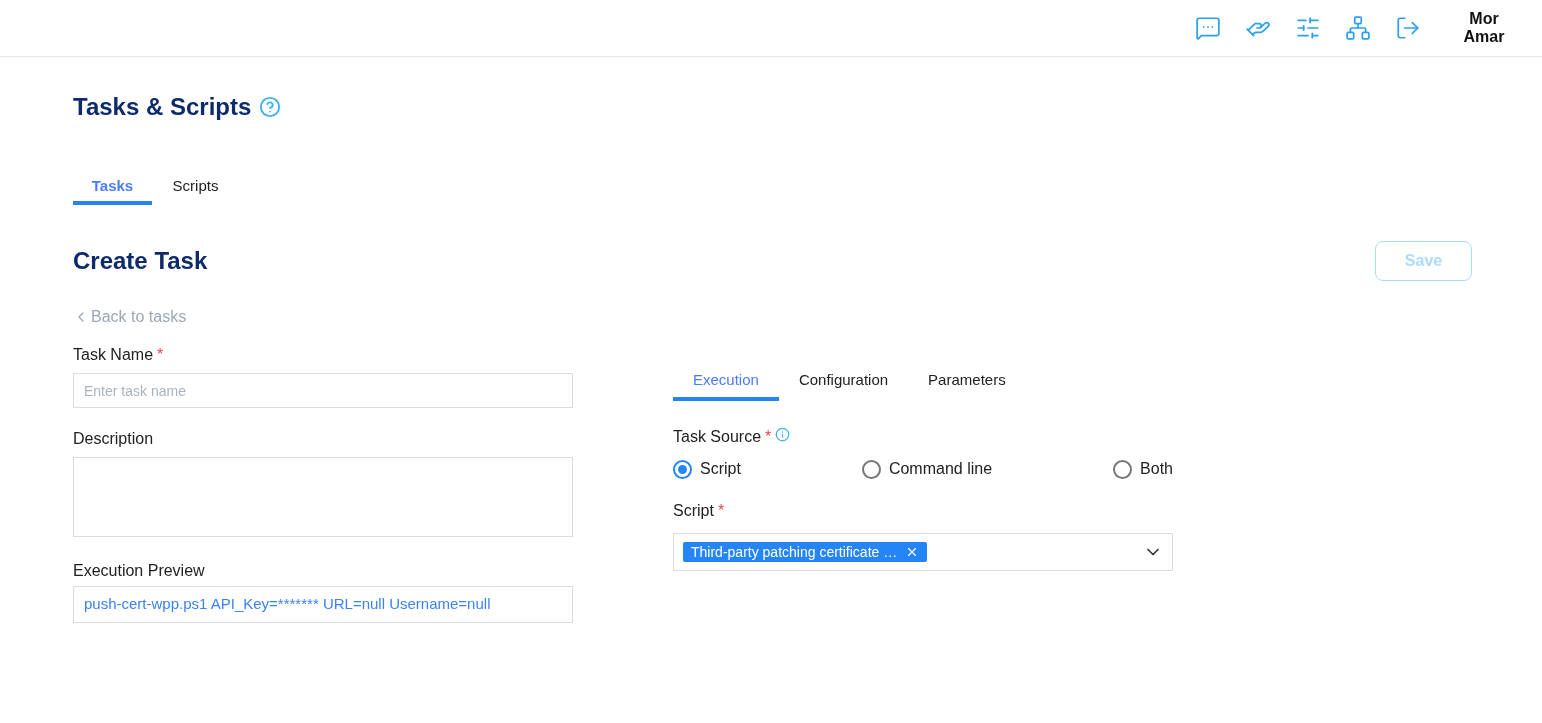 This screenshot has height=723, width=1542. I want to click on field-label: Script, so click(693, 511).